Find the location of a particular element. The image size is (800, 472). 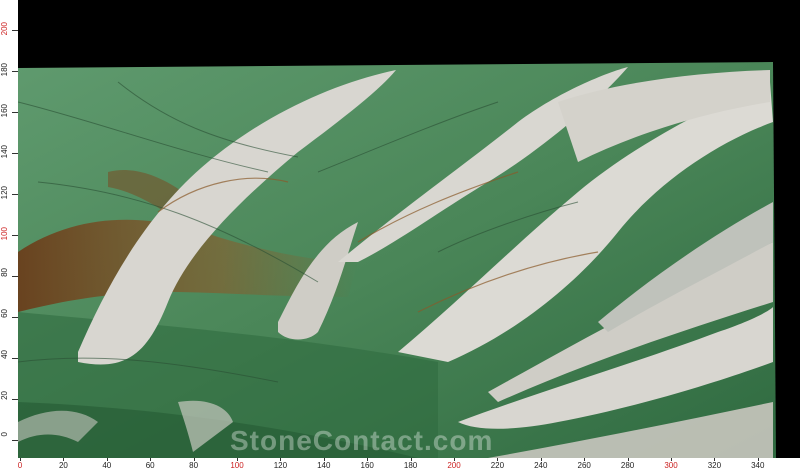

ruler-left-label: 180 is located at coordinates (4, 70).